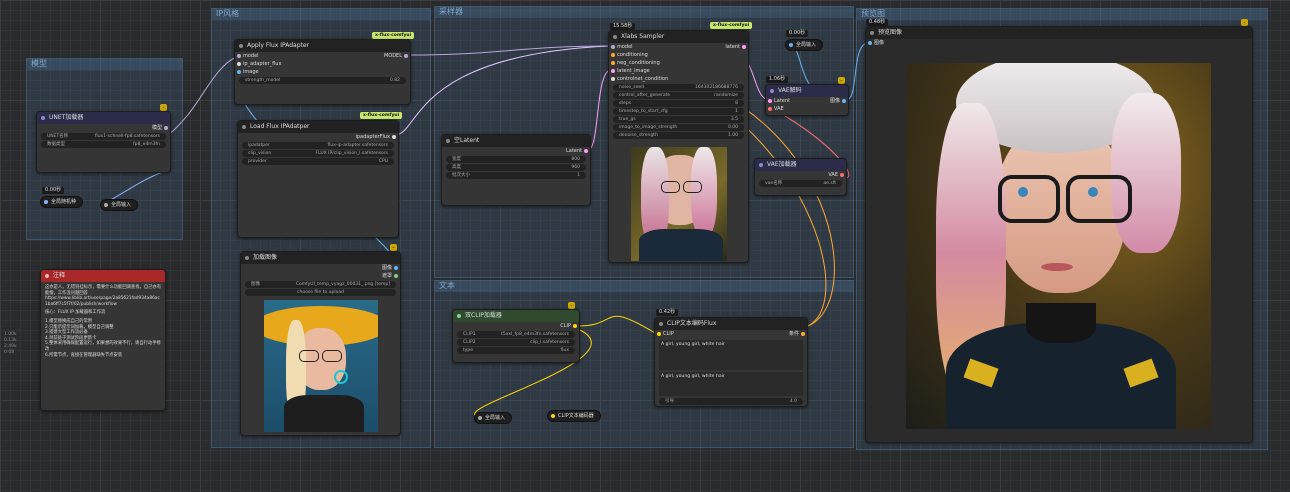 This screenshot has height=492, width=1290. I want to click on node-title: 注释, so click(59, 275).